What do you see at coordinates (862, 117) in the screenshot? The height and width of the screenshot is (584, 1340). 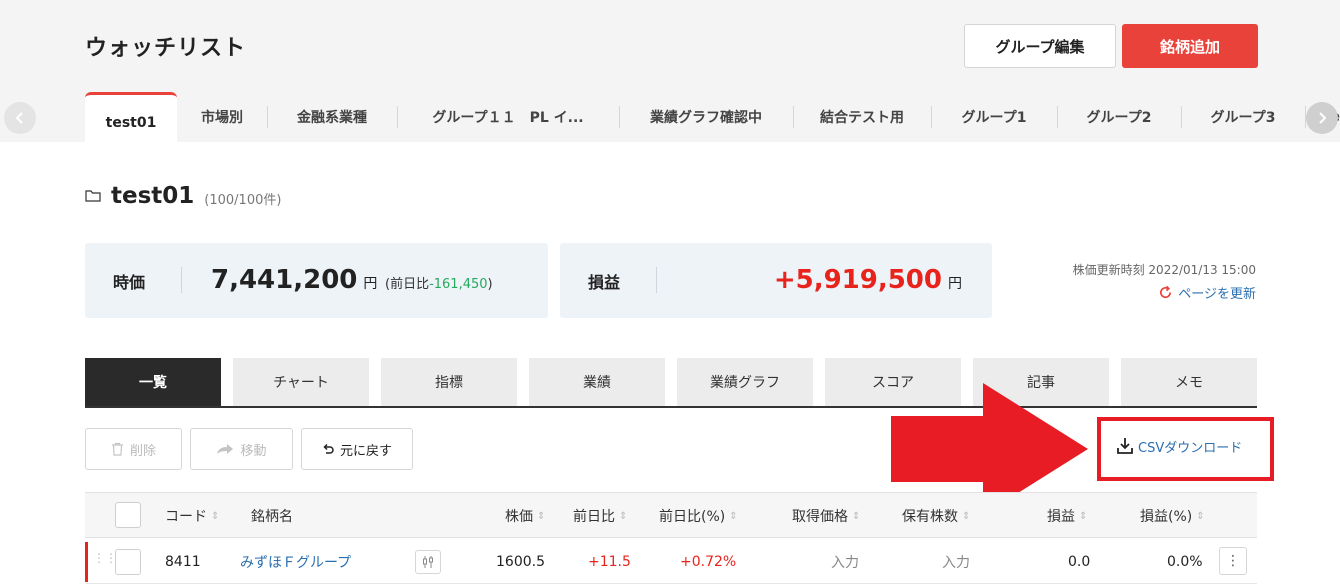 I see `group-tab-join-test: 結合テスト用` at bounding box center [862, 117].